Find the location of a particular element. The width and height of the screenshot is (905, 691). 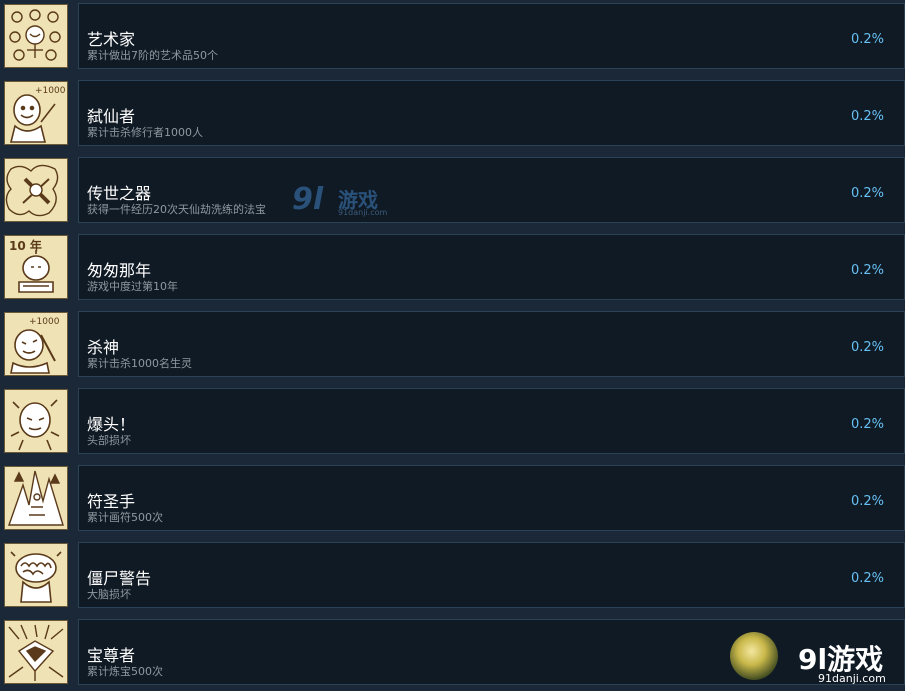

achievement-row: 僵尸警告 大脑损坏 0.2% is located at coordinates (452, 575).